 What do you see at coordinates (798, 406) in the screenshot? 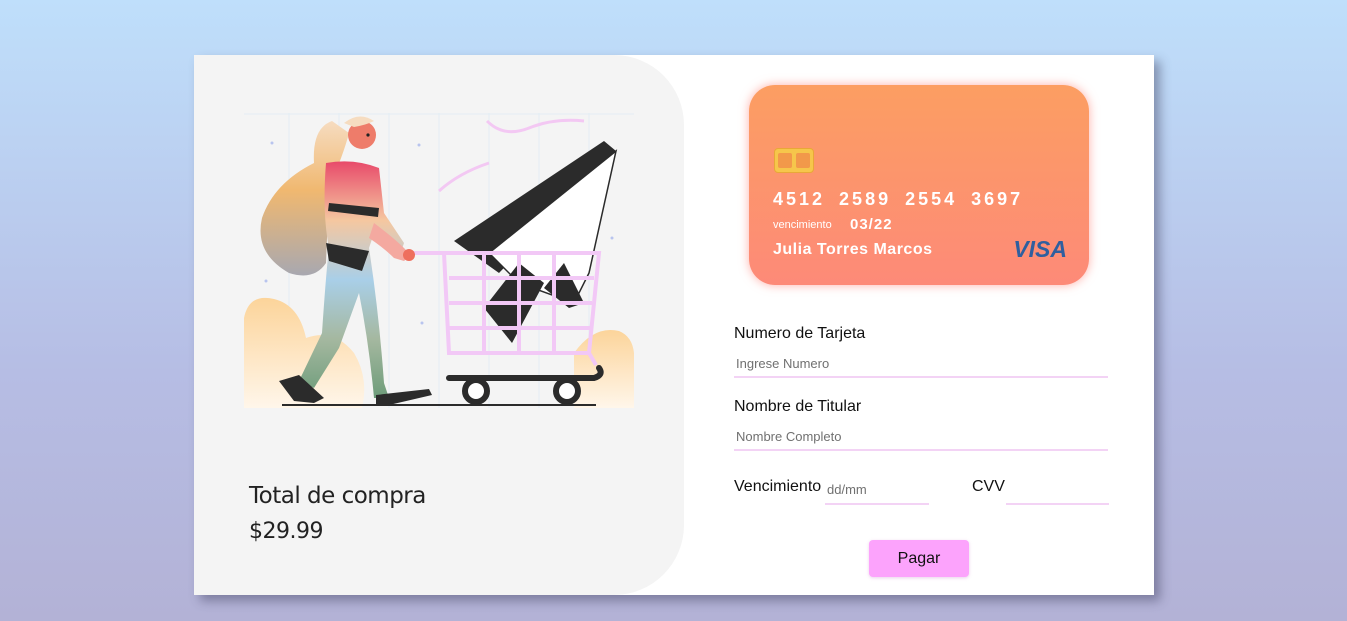
I see `holder-name-label: Nombre de Titular` at bounding box center [798, 406].